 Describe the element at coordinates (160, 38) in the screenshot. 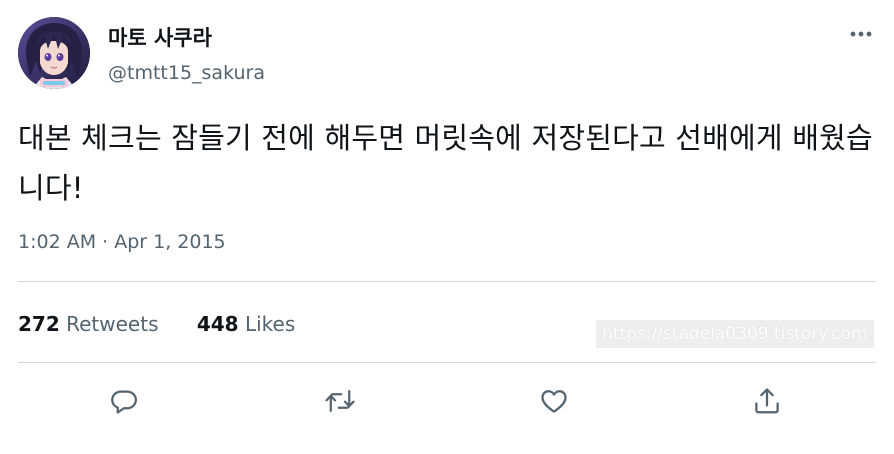

I see `display-name: 마토 사쿠라` at that location.